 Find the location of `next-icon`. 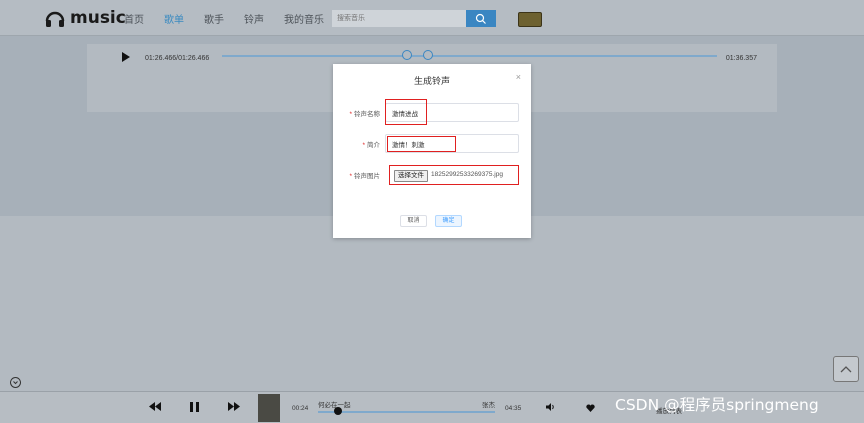

next-icon is located at coordinates (234, 406).